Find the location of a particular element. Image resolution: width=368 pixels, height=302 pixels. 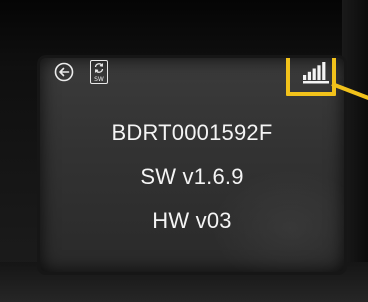

software-update-icon: SW is located at coordinates (99, 72).